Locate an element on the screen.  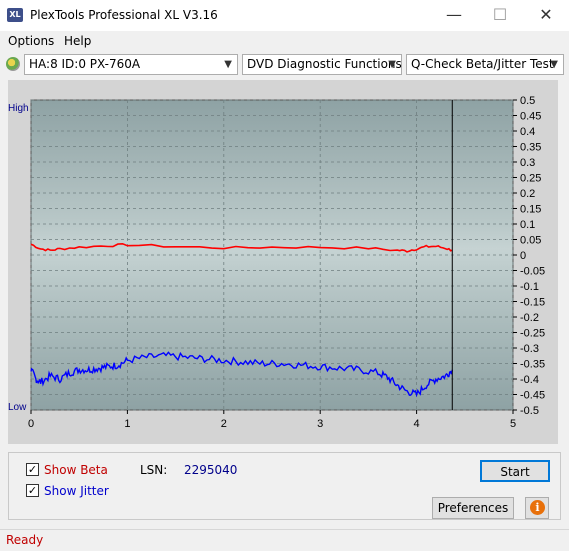
test-select: Q-Check Beta/Jitter Test ▼ is located at coordinates (485, 64).